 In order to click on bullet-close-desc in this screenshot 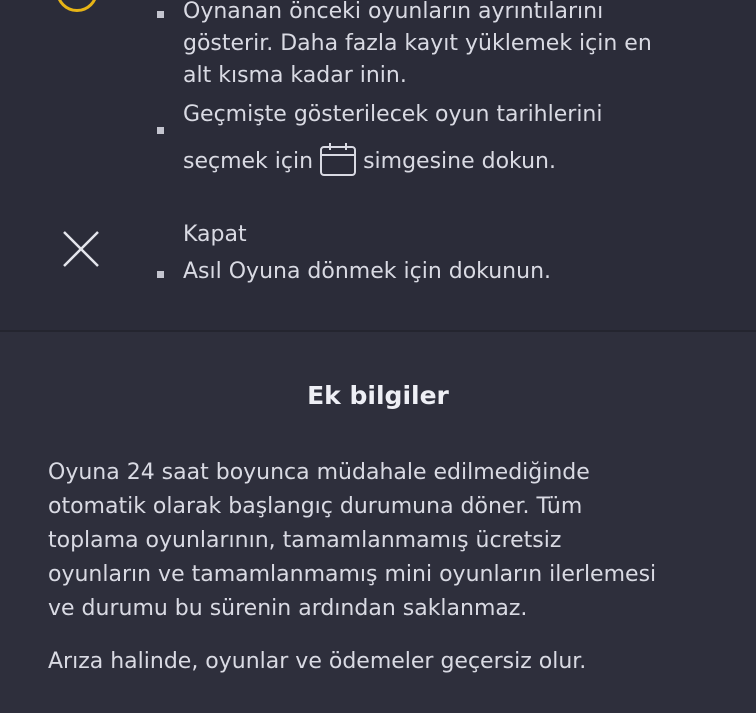, I will do `click(160, 274)`.